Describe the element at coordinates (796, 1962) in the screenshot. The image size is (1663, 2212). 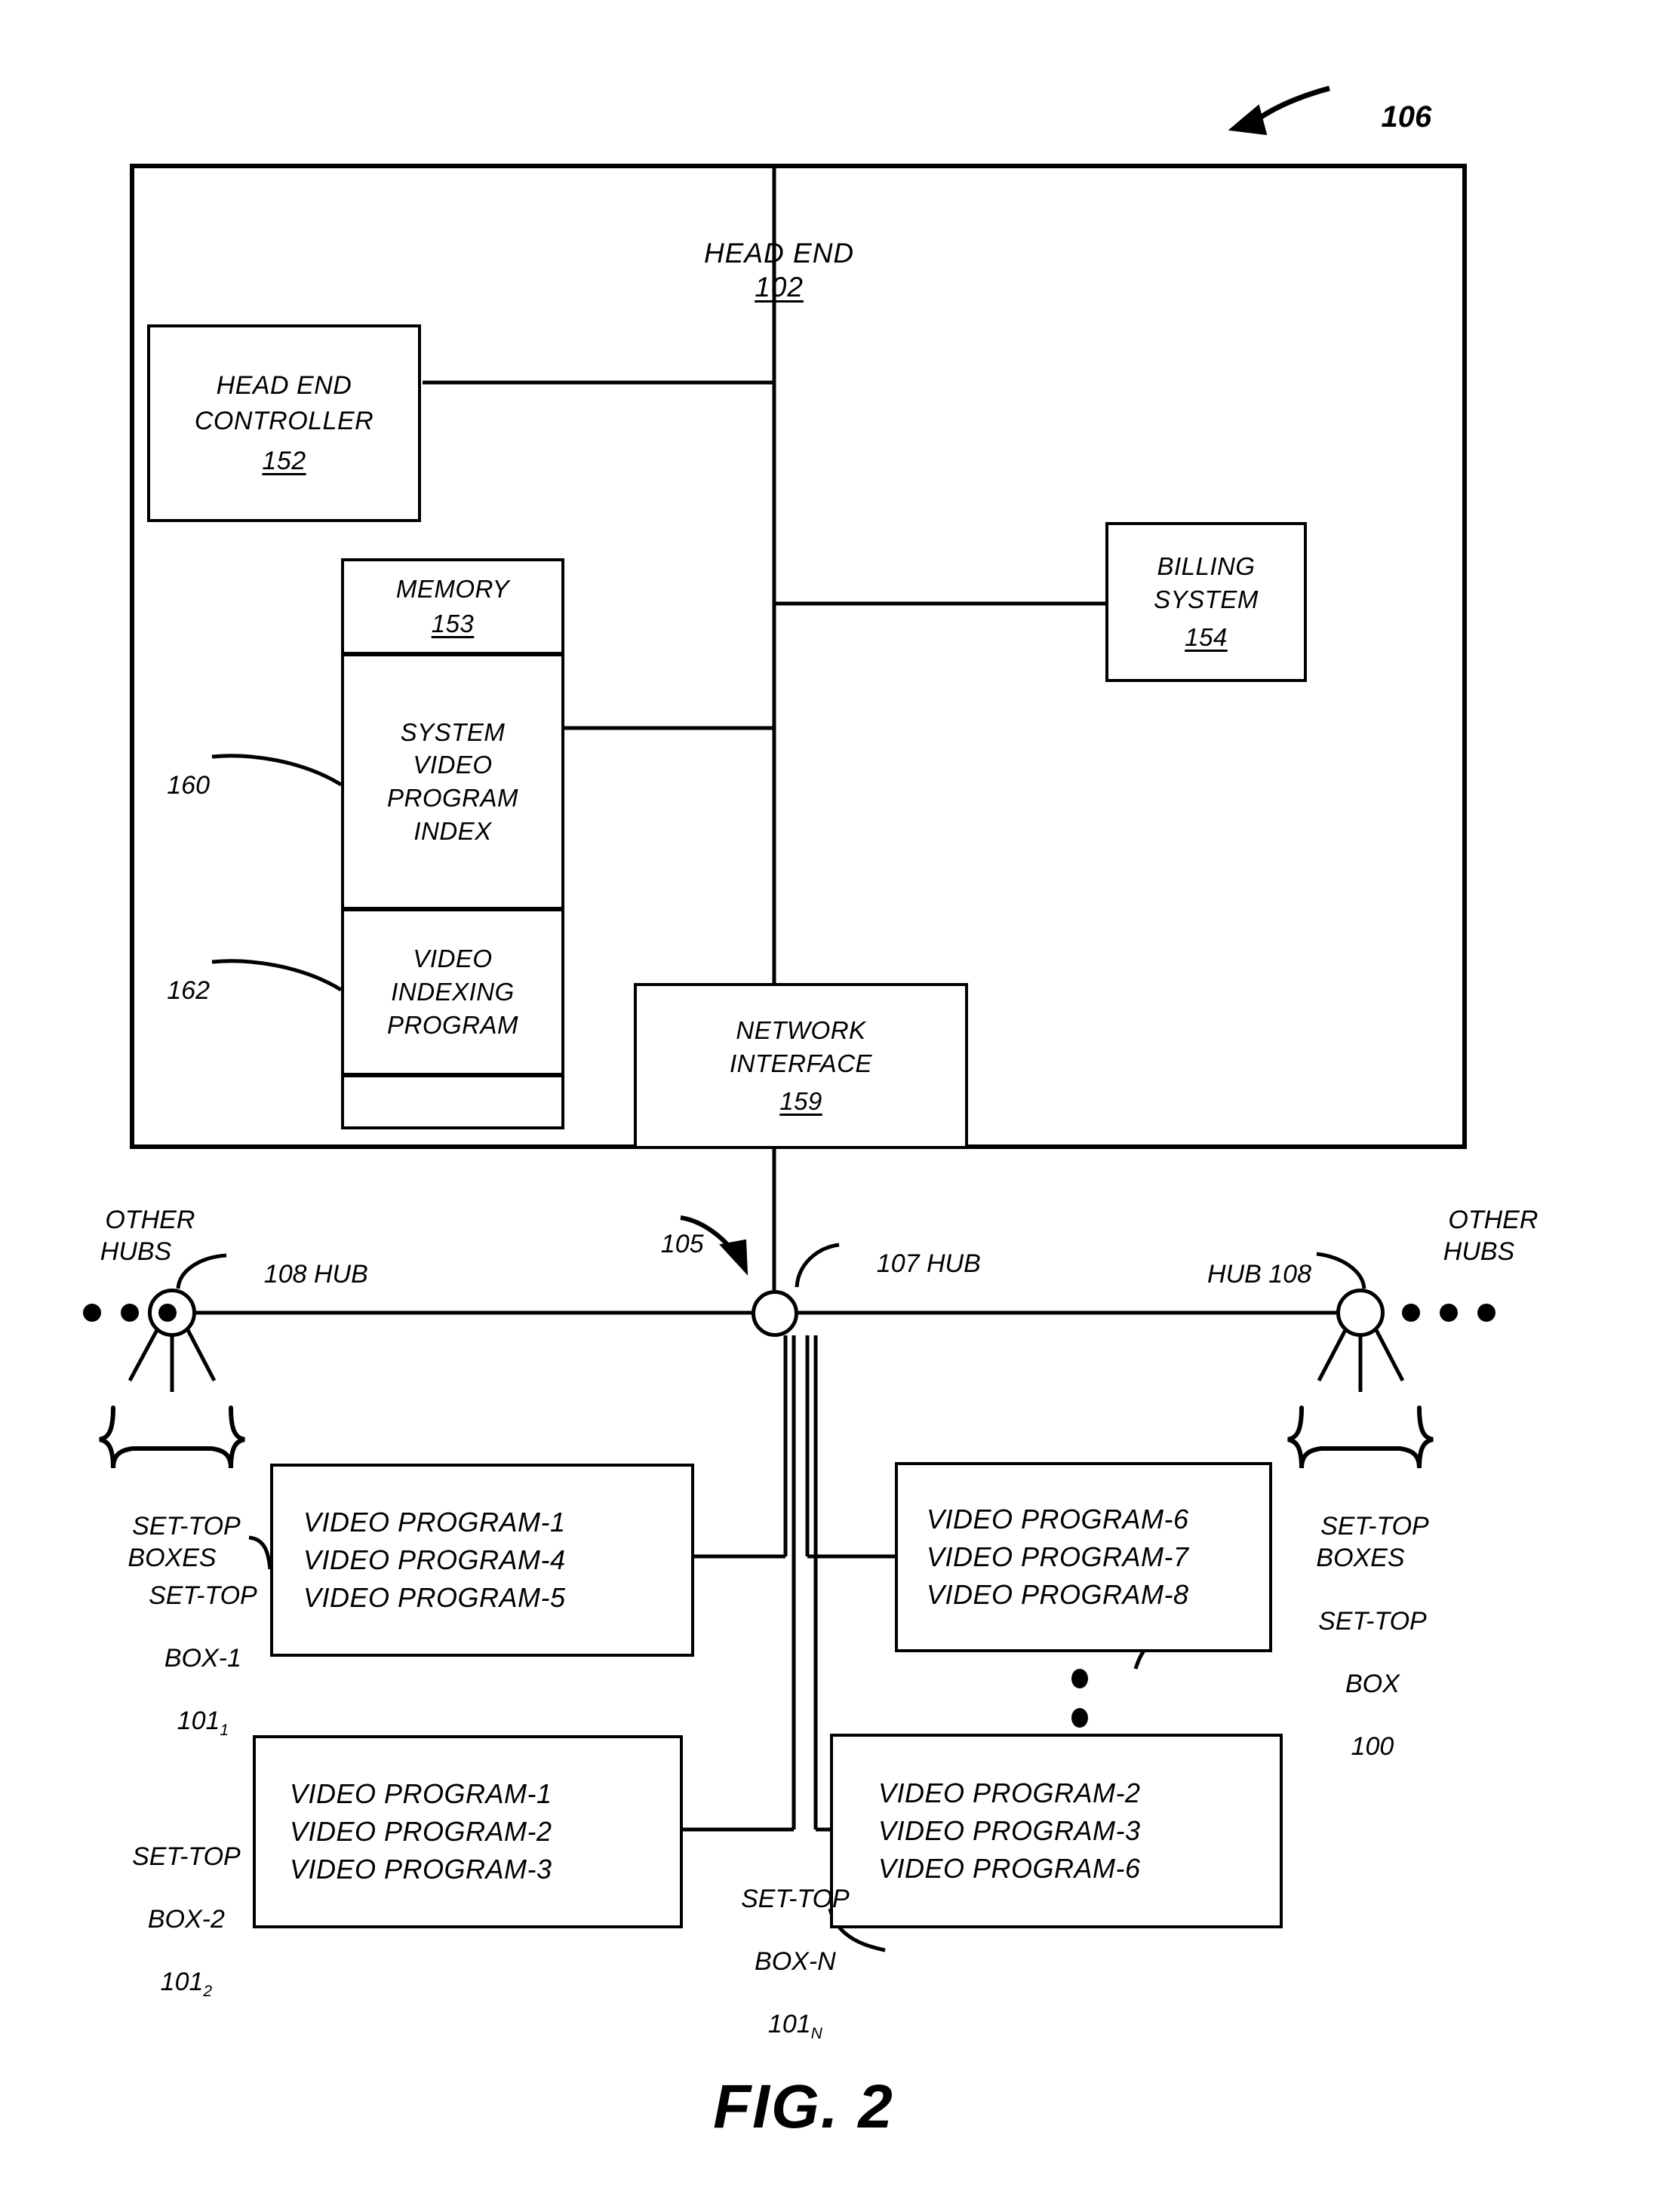
I see `stbn-caption-l2: BOX-N` at that location.